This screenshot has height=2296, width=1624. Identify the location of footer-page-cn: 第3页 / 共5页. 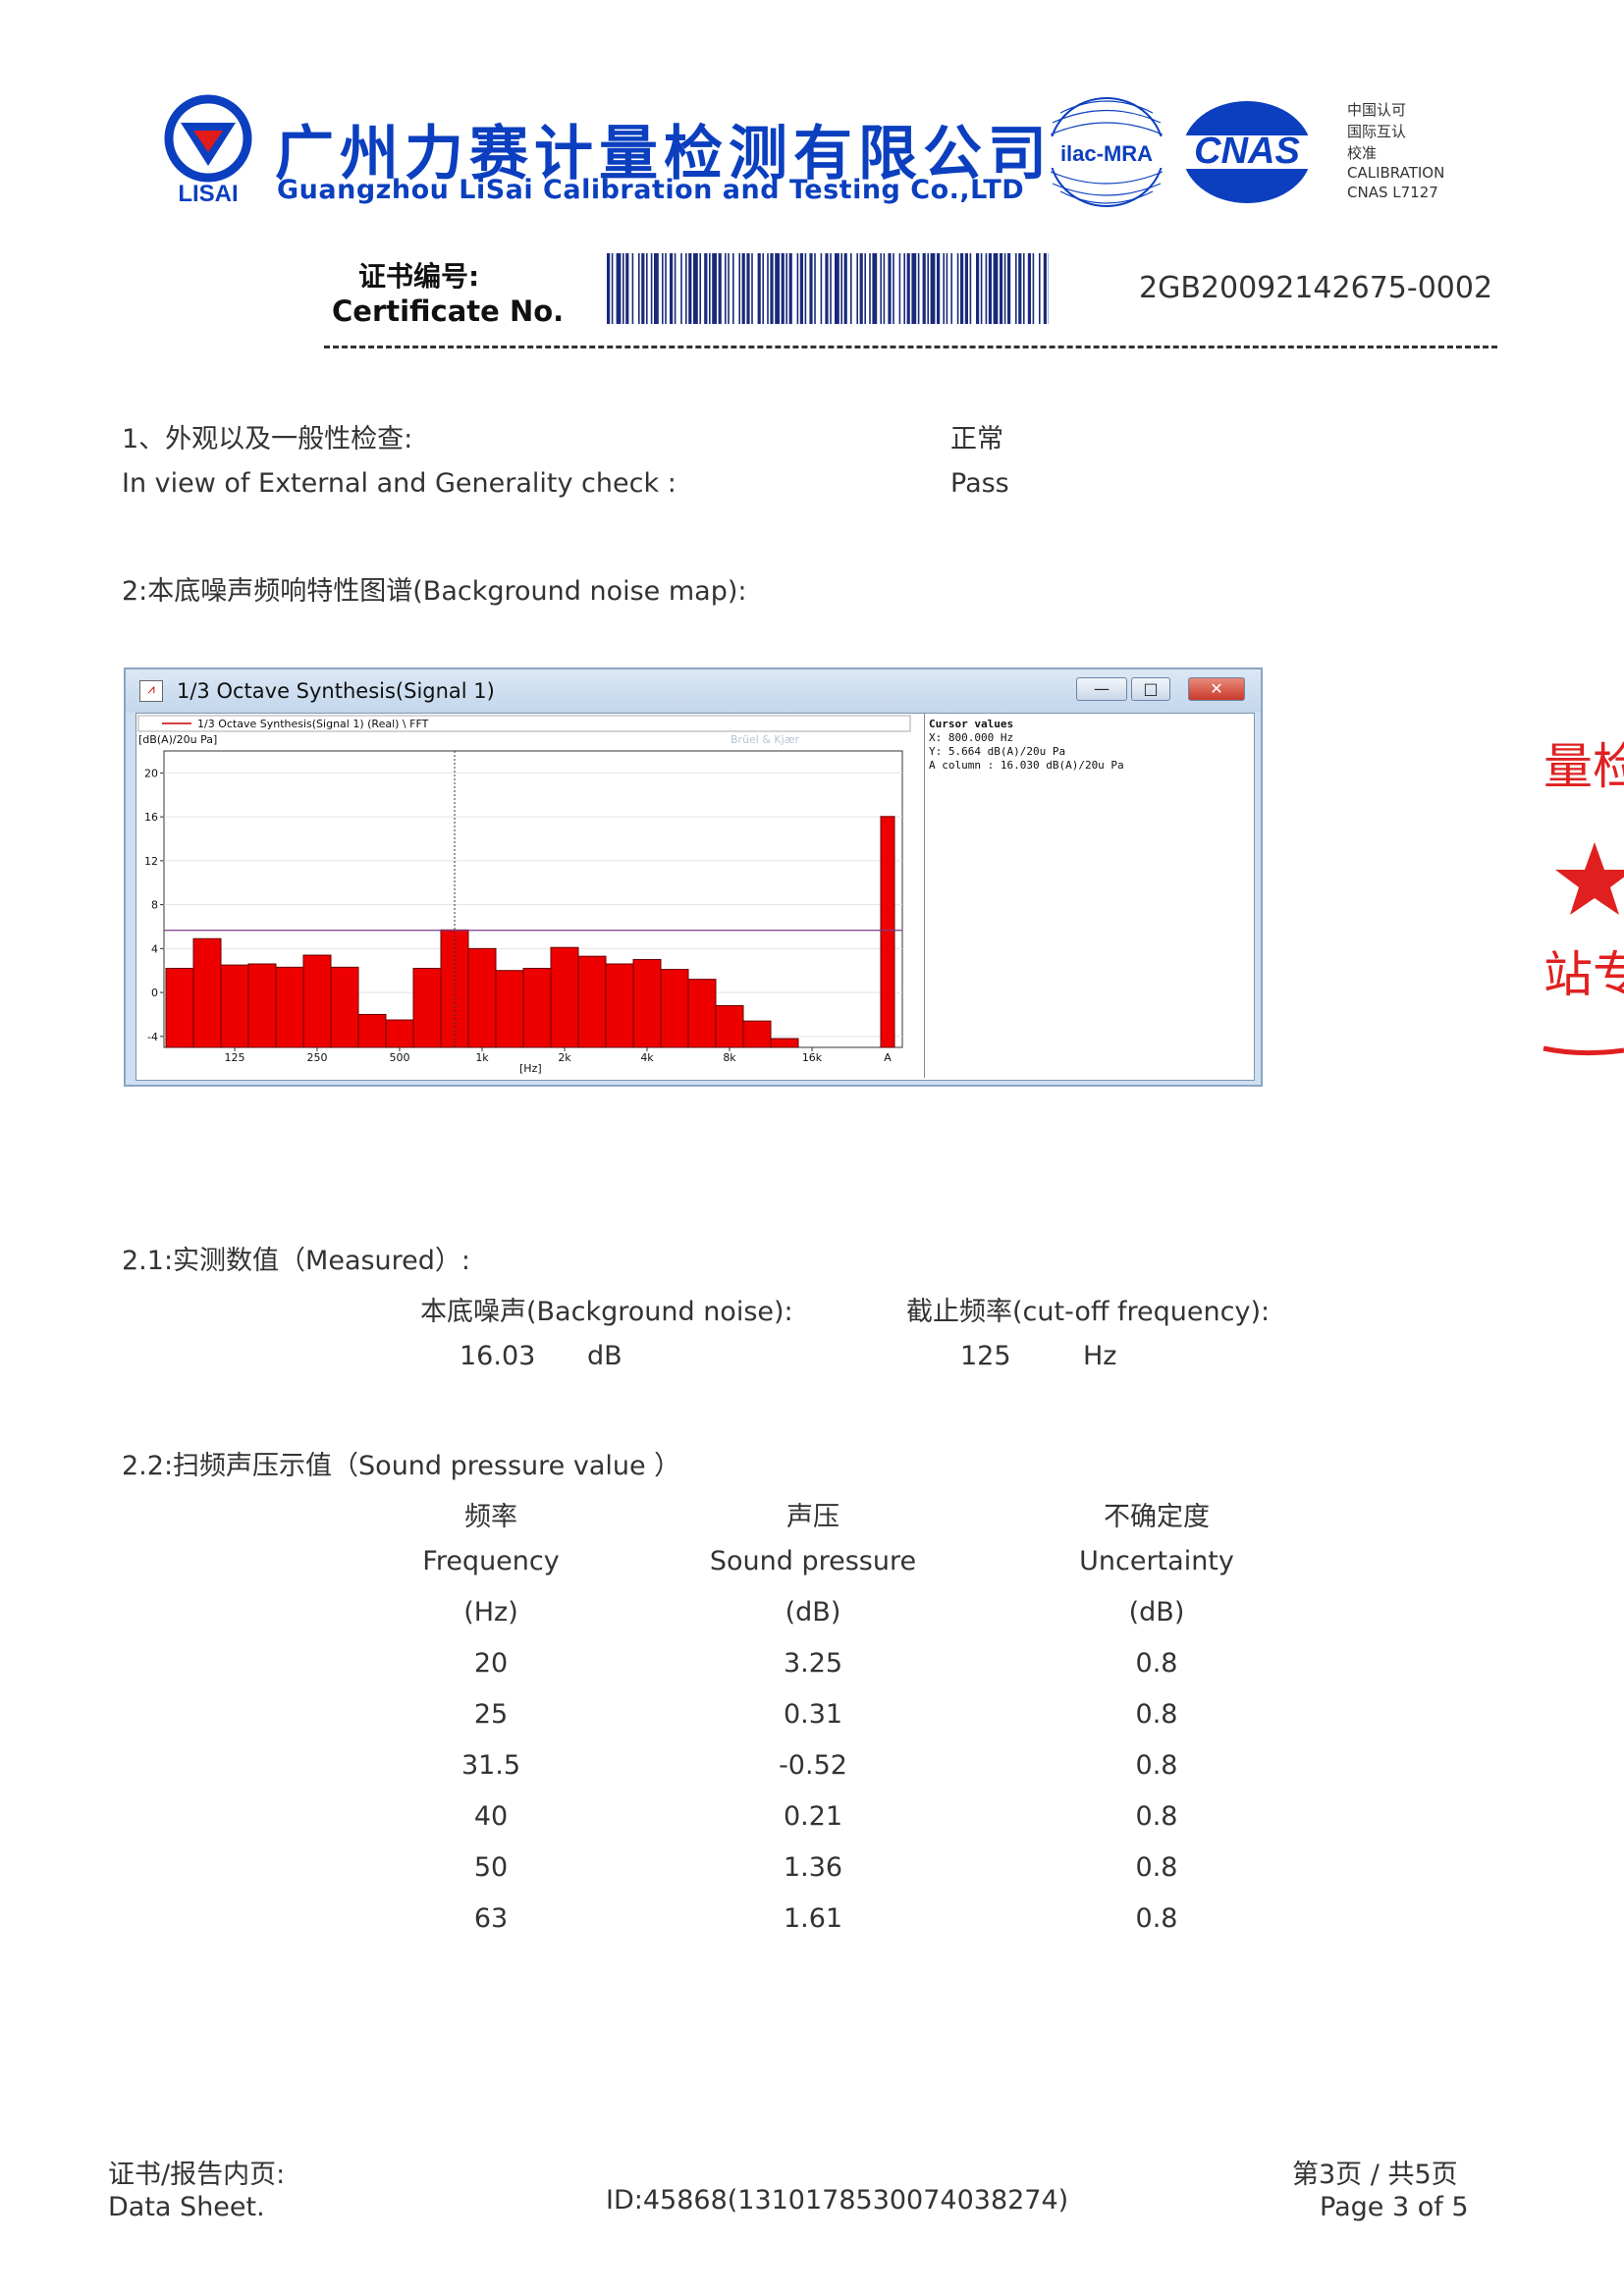
(1375, 2175).